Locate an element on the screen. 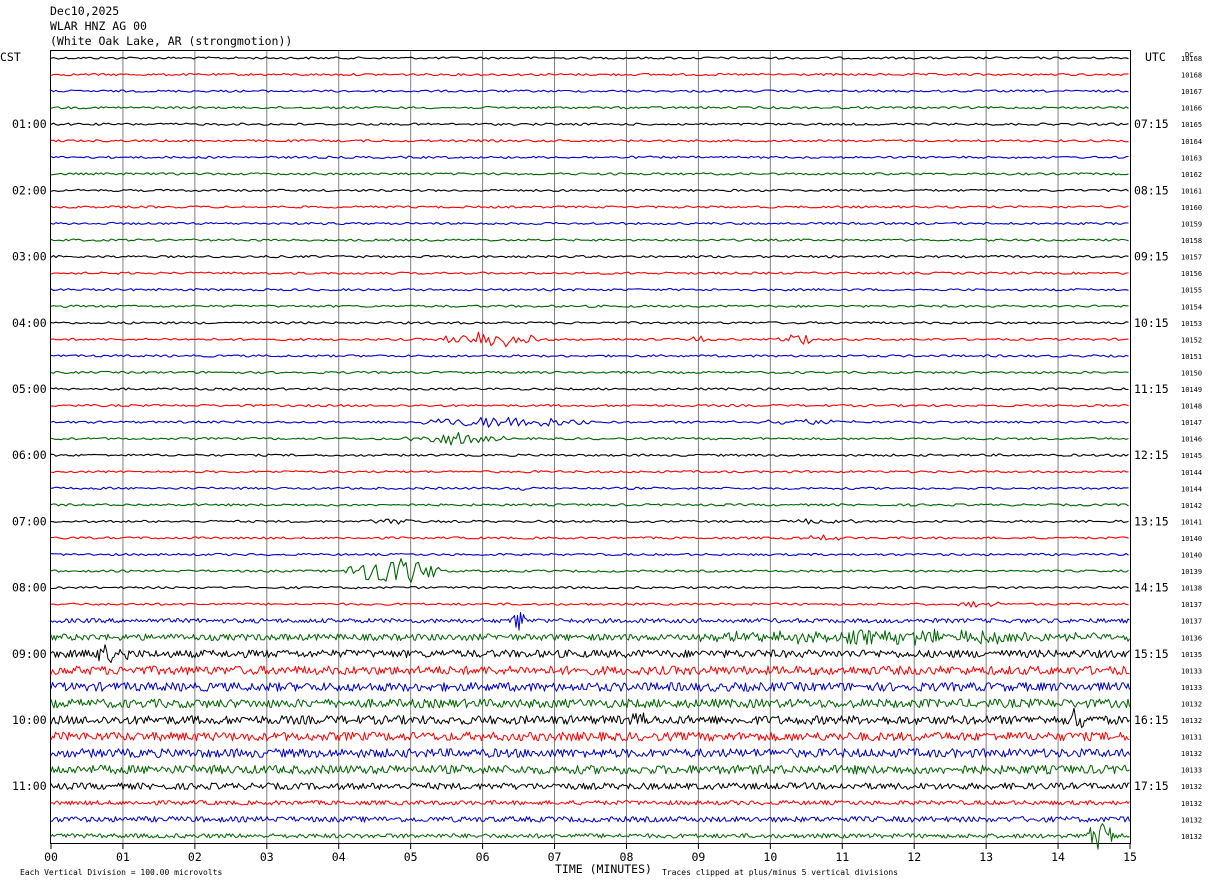 The width and height of the screenshot is (1210, 886). dc-offset-label: 10151 is located at coordinates (1191, 357).